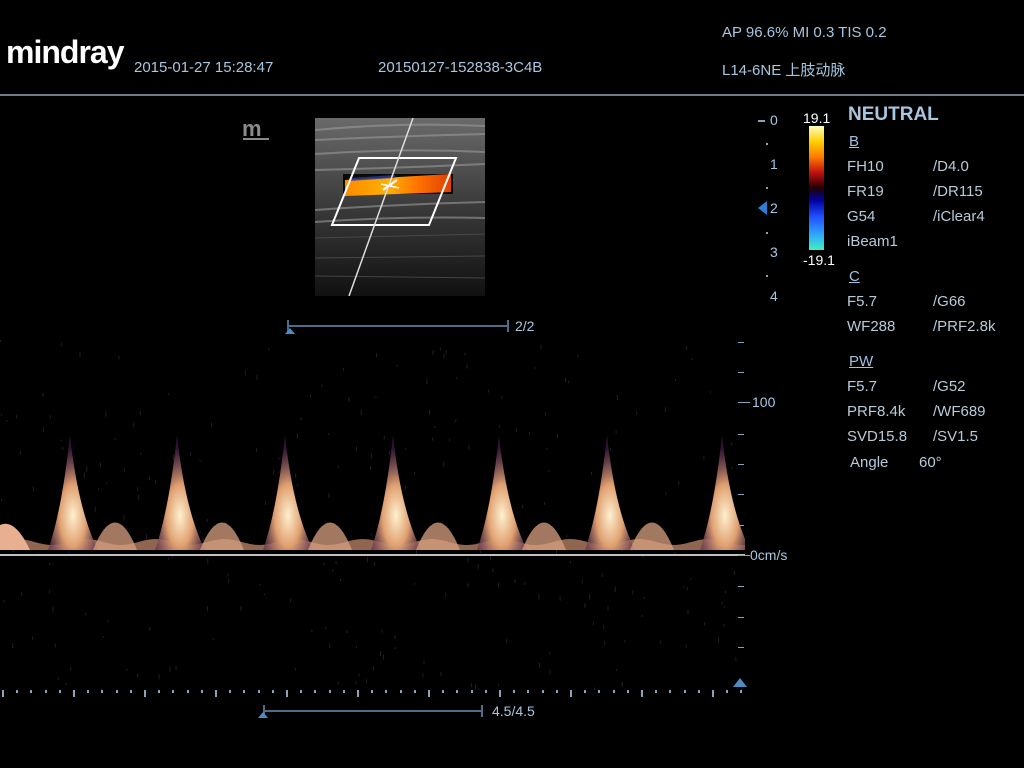  Describe the element at coordinates (740, 682) in the screenshot. I see `baseline-shift-icon` at that location.